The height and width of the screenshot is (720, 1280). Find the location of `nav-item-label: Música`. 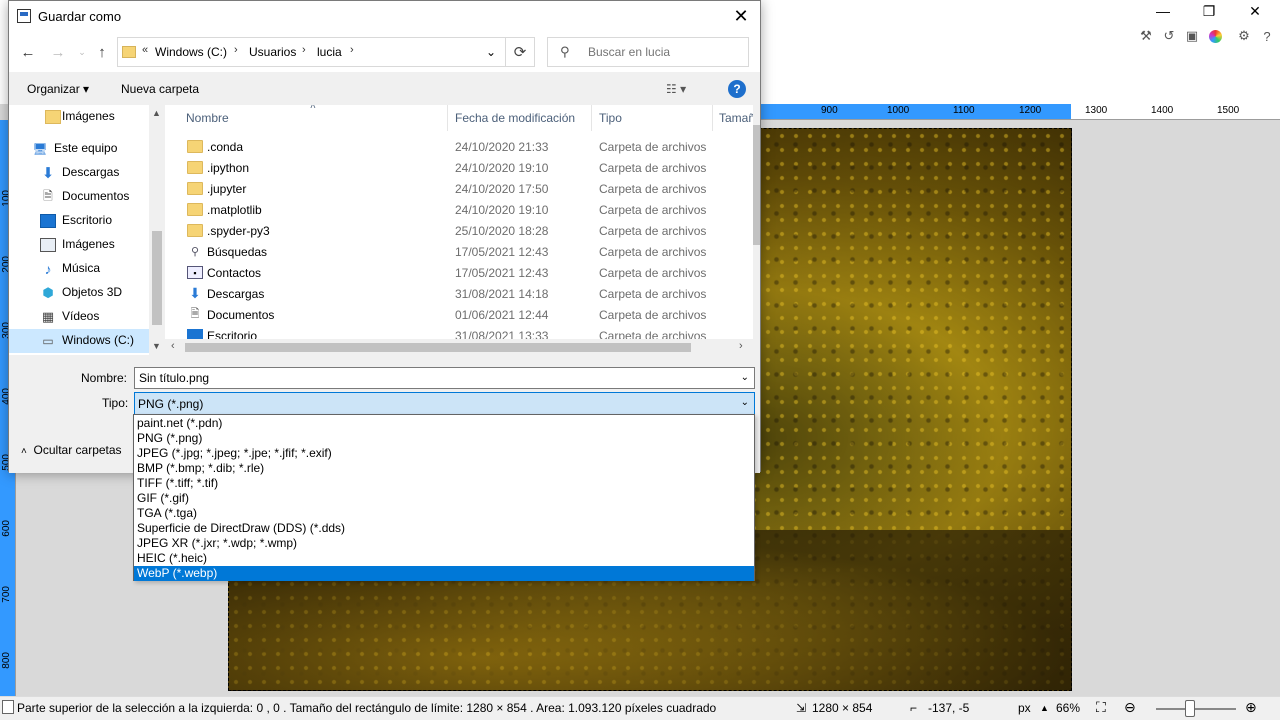

nav-item-label: Música is located at coordinates (81, 268).